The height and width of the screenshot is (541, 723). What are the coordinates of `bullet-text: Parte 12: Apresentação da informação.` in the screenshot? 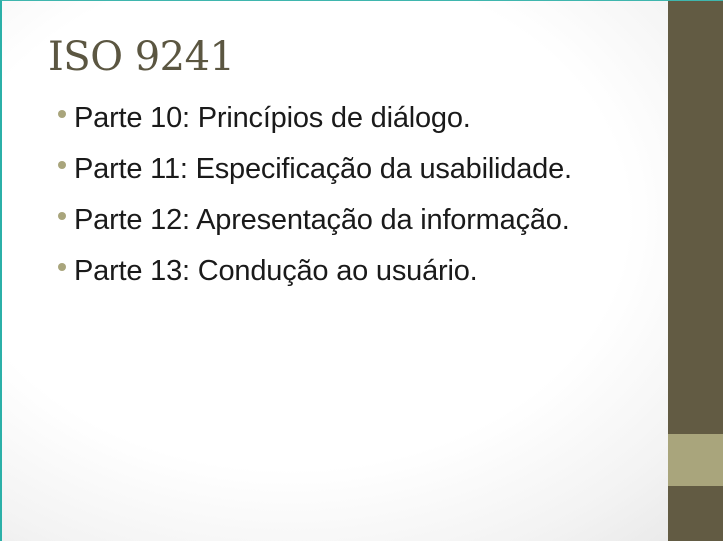 It's located at (322, 220).